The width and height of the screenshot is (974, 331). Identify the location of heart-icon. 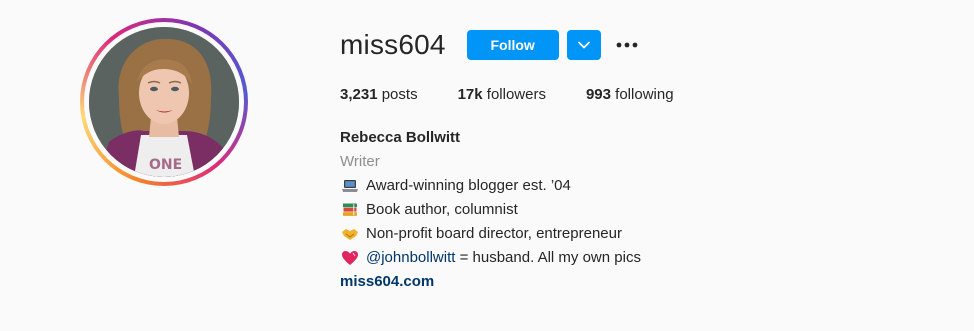
(350, 258).